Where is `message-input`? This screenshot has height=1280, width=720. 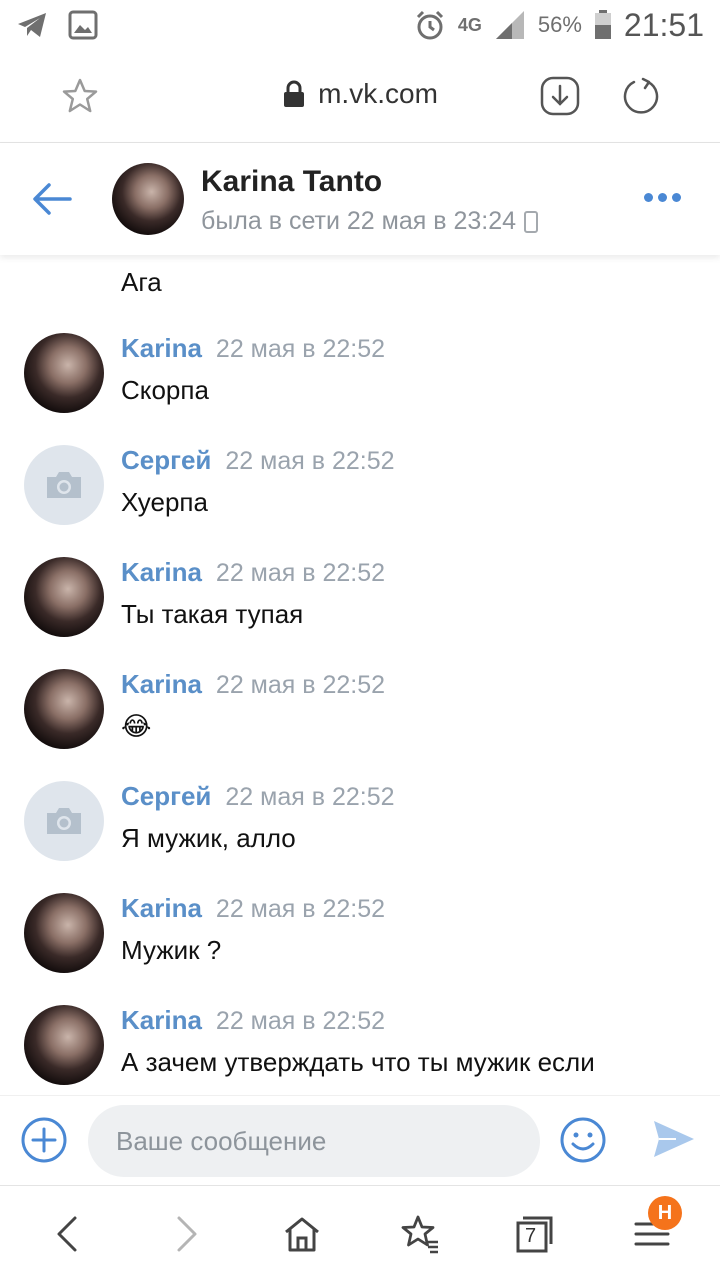
message-input is located at coordinates (314, 1141).